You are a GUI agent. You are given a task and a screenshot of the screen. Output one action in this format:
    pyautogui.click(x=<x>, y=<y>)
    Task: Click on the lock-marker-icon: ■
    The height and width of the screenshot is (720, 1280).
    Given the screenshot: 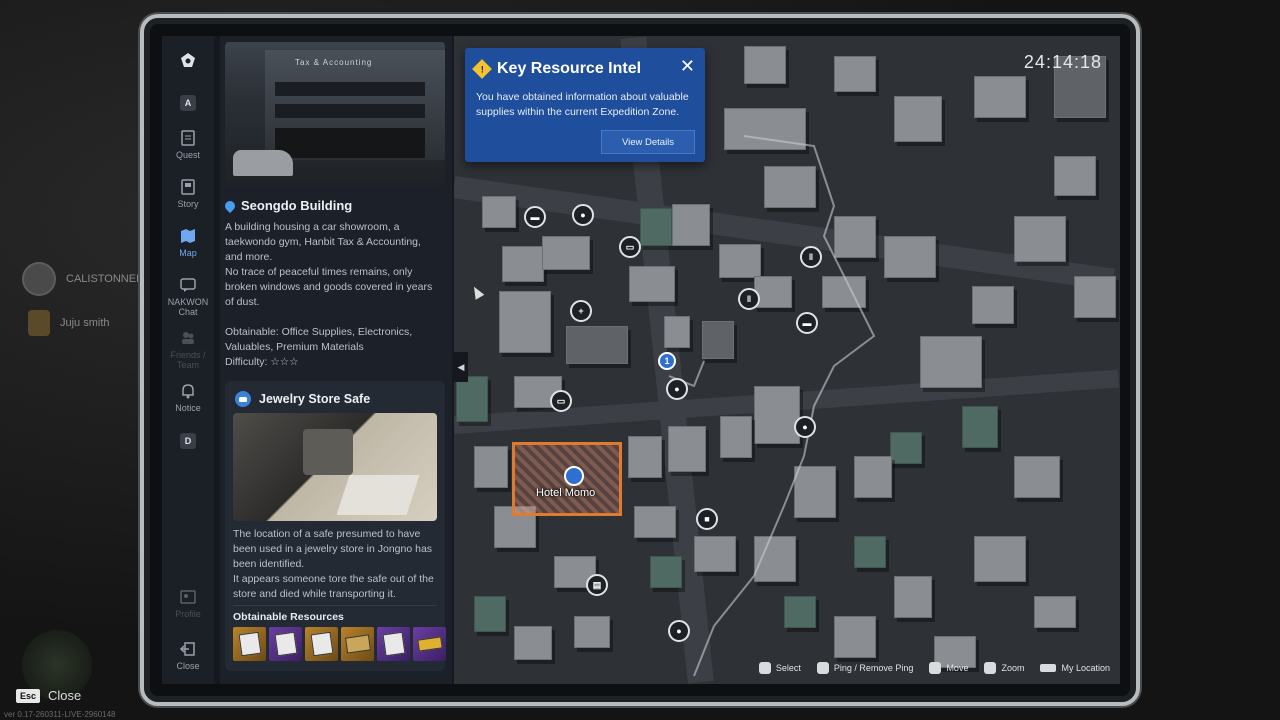 What is the action you would take?
    pyautogui.click(x=707, y=519)
    